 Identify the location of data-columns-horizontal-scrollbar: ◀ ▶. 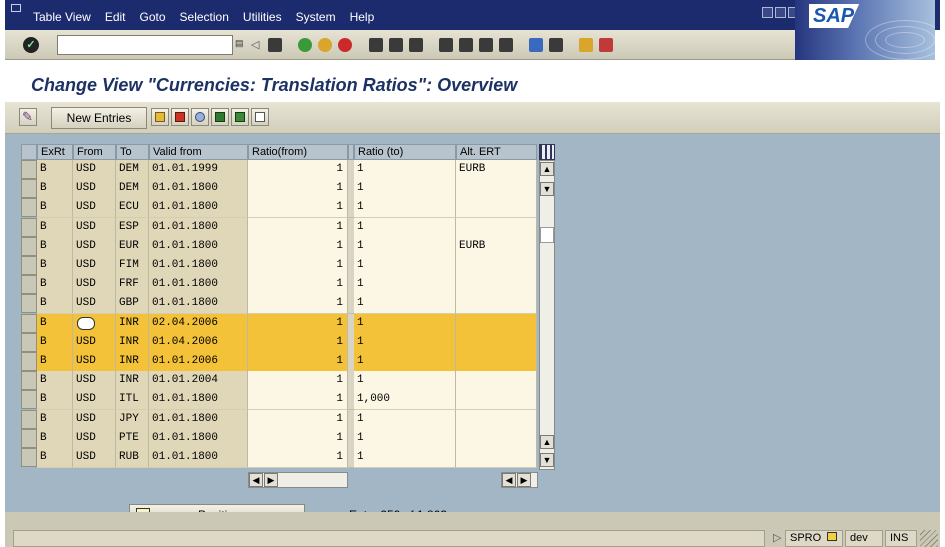
(519, 480).